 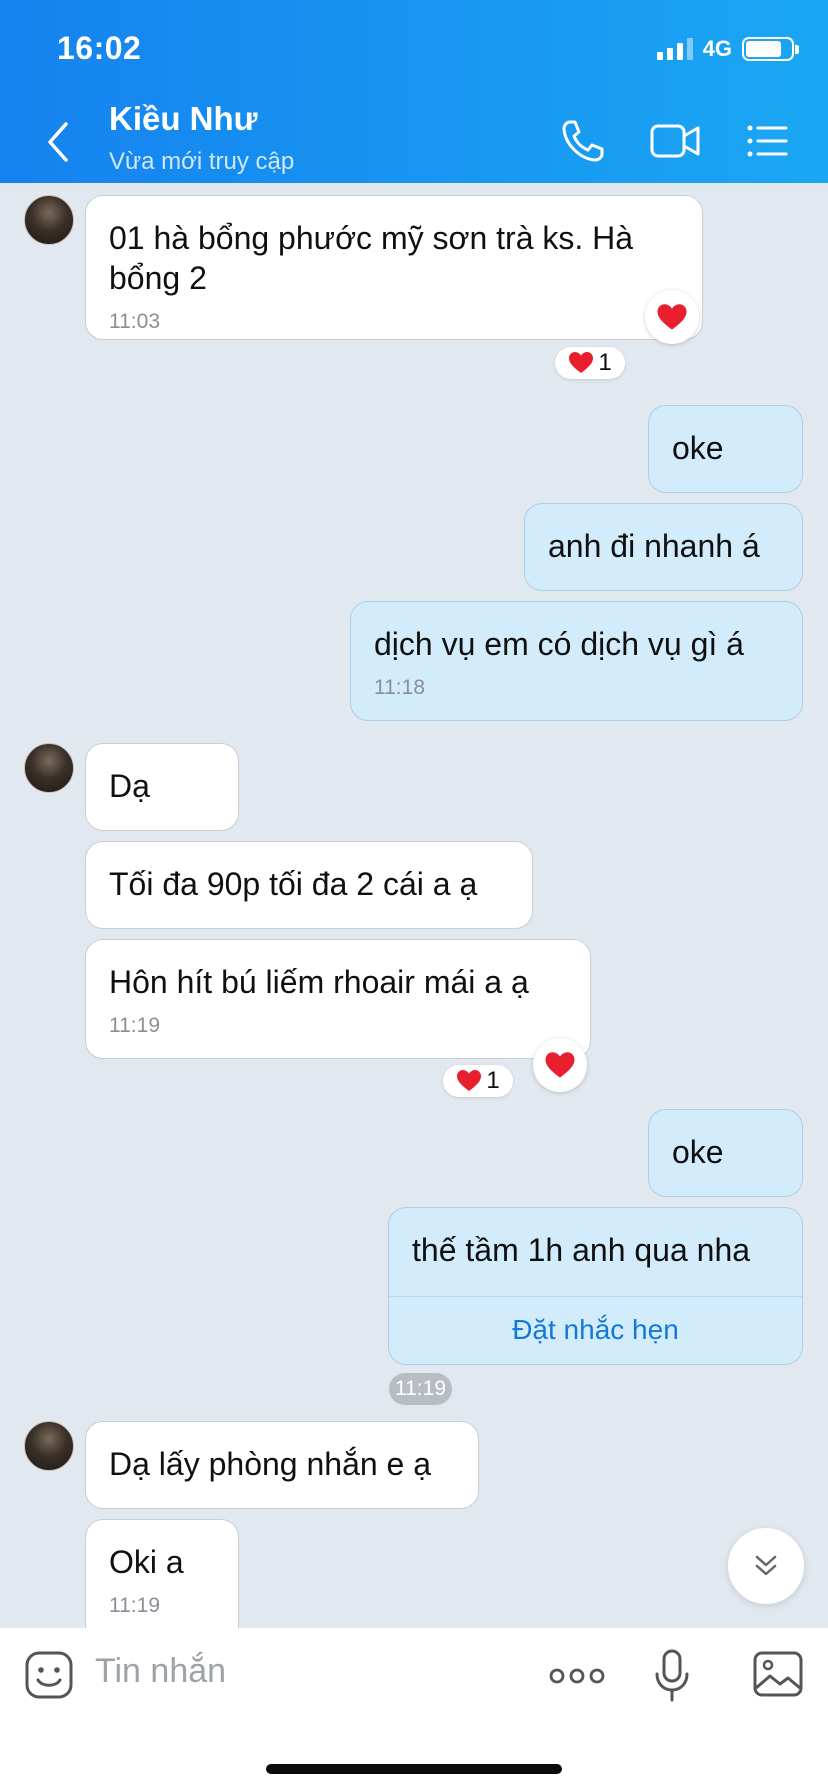 I want to click on message-bubble: dịch vụ em có dịch vụ gì á 11:18, so click(x=576, y=661).